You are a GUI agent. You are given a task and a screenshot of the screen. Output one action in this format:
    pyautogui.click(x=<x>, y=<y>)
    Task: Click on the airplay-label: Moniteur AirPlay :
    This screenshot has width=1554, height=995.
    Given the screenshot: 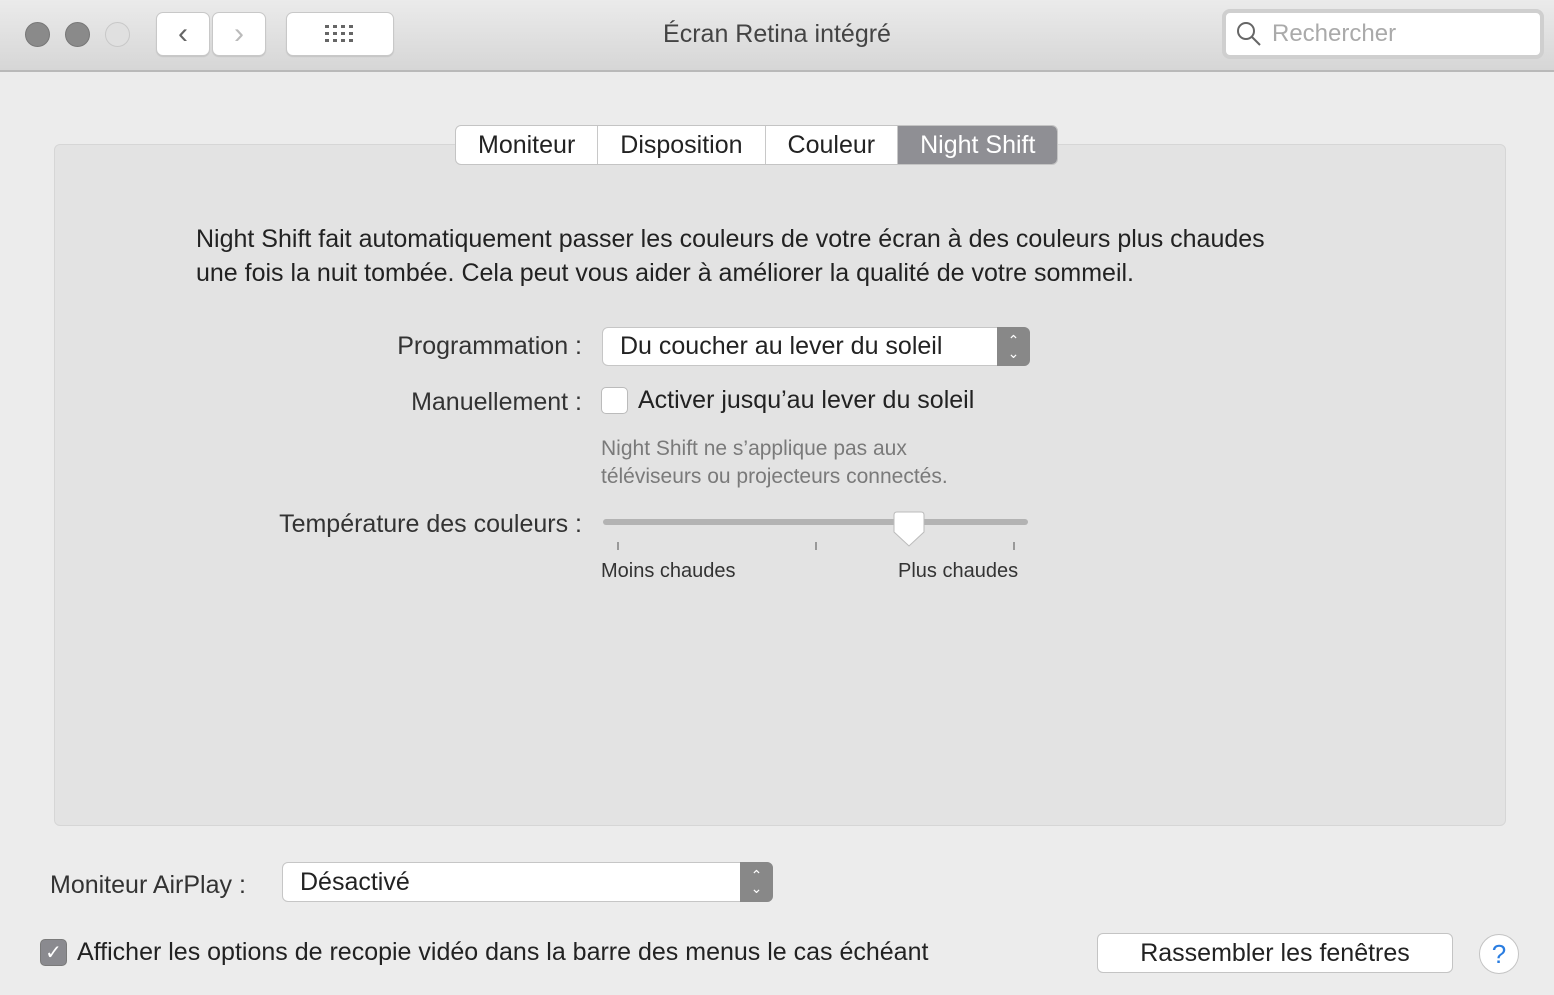 What is the action you would take?
    pyautogui.click(x=148, y=885)
    